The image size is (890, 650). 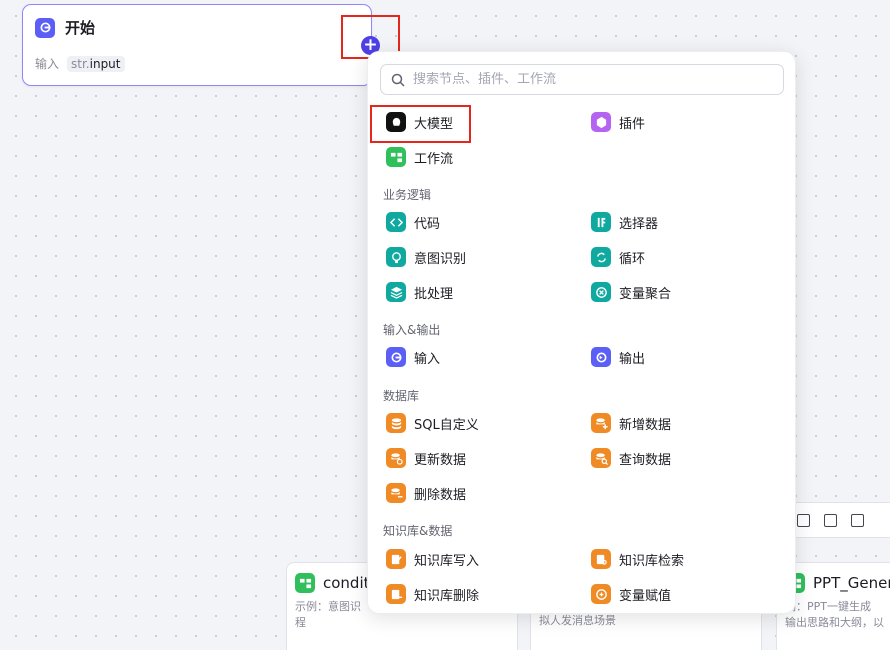 I want to click on menu-item-llm: 大模型, so click(x=419, y=122).